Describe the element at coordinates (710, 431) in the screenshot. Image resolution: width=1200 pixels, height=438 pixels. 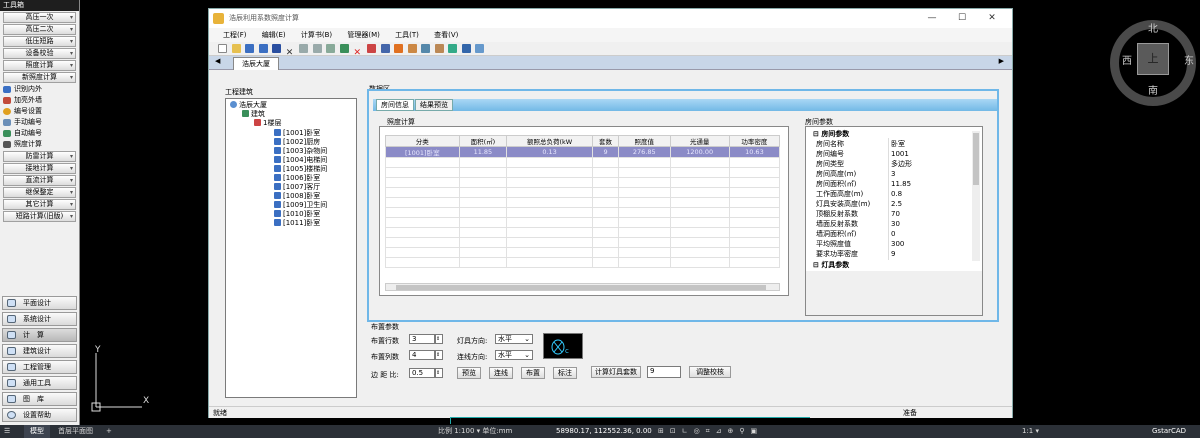
I see `drafting-tools-icon: ⊞⊡∟◎⌗⊿⊕⚲▣` at that location.